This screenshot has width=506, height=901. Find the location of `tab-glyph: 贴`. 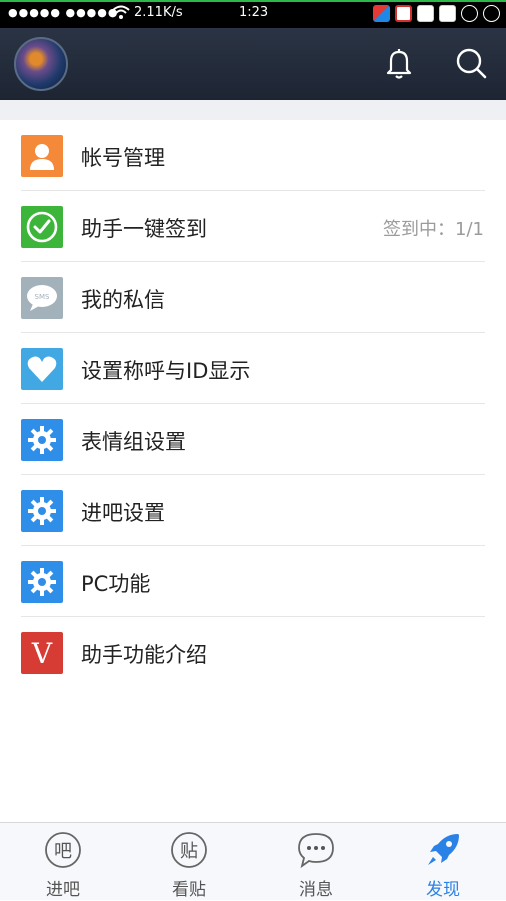

tab-glyph: 贴 is located at coordinates (189, 851).